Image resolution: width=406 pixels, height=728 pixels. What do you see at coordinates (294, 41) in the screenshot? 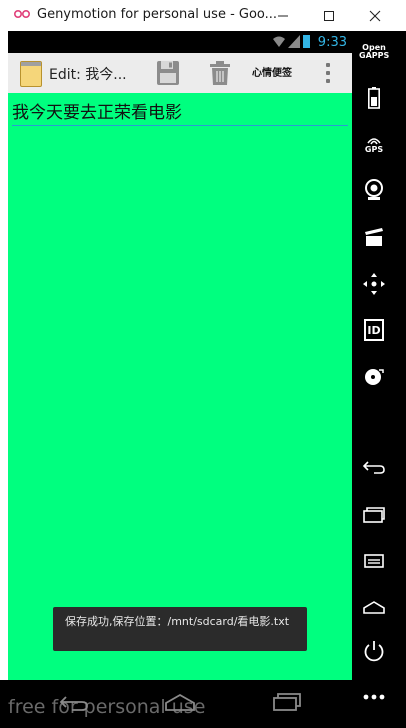
I see `signal-icon` at bounding box center [294, 41].